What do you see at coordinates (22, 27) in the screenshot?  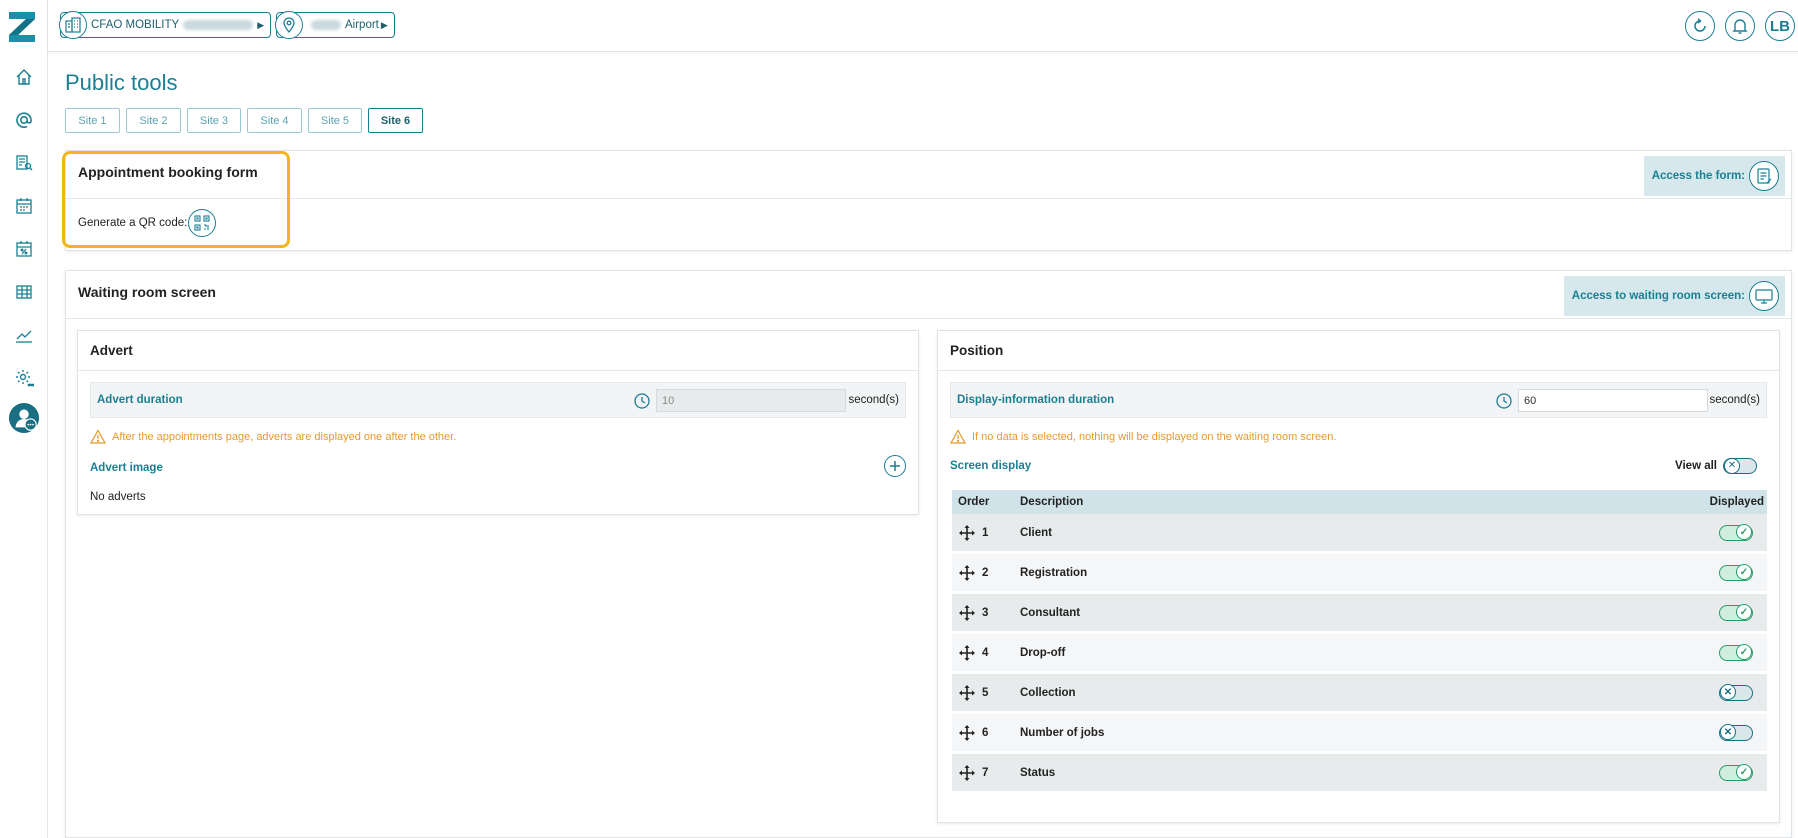 I see `z-logo-icon` at bounding box center [22, 27].